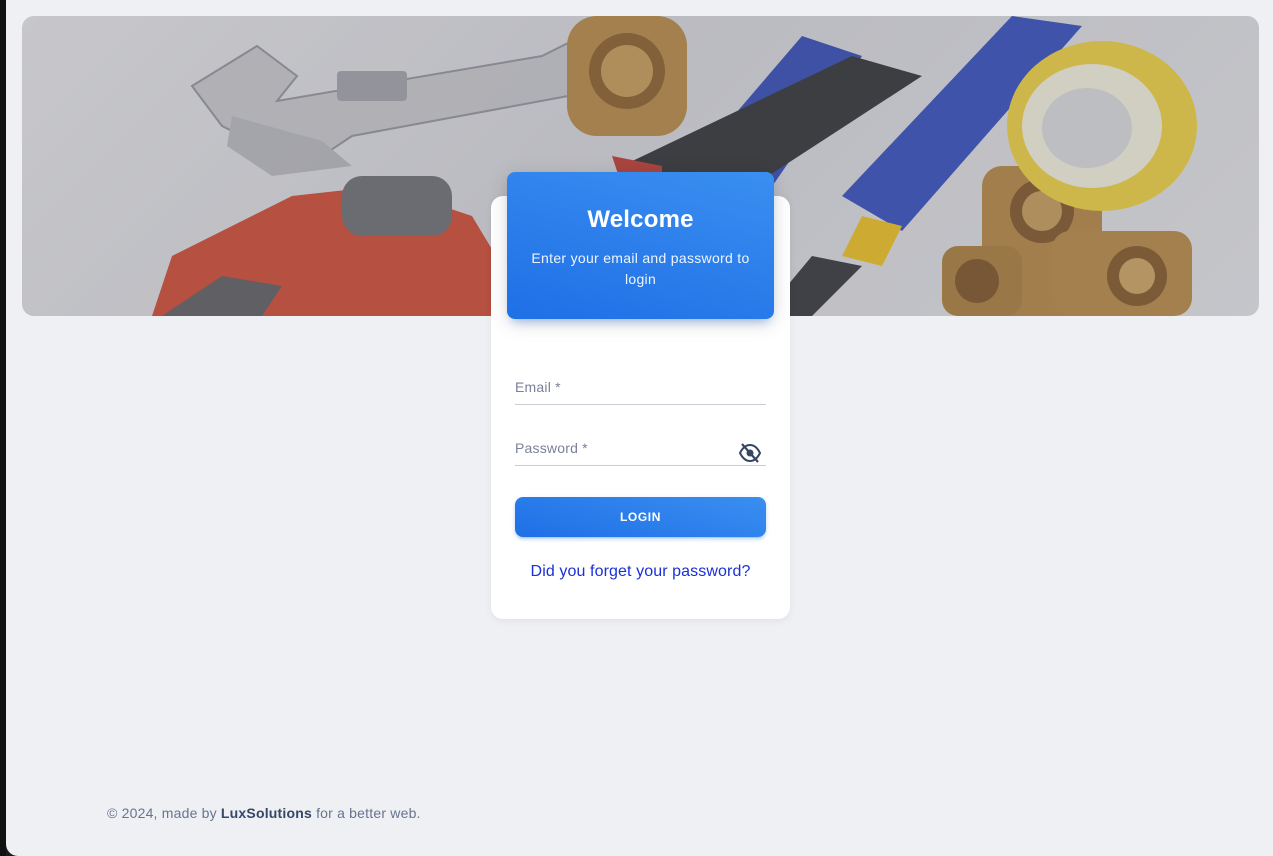 This screenshot has height=856, width=1273. I want to click on password-input, so click(642, 449).